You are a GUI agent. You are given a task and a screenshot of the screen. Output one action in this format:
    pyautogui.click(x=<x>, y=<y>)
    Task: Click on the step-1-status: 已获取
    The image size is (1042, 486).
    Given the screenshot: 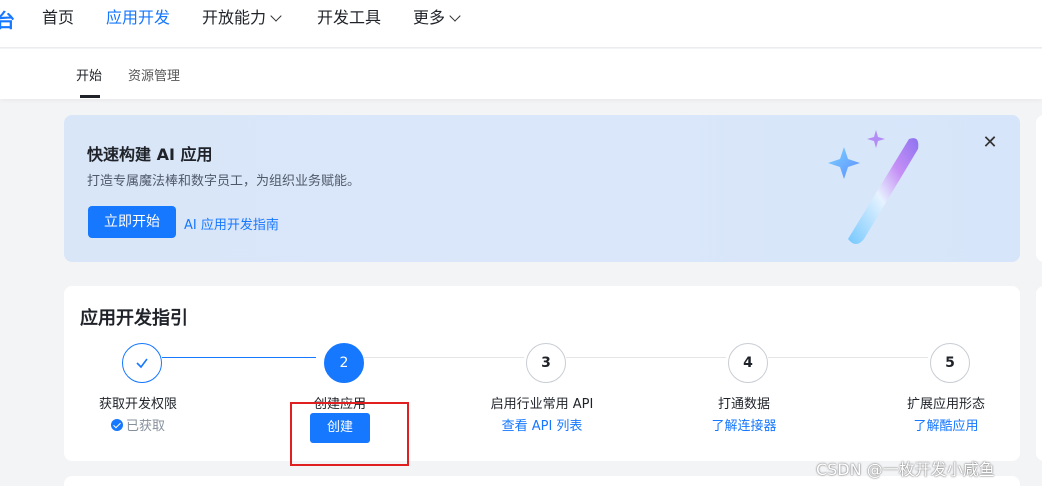 What is the action you would take?
    pyautogui.click(x=138, y=424)
    